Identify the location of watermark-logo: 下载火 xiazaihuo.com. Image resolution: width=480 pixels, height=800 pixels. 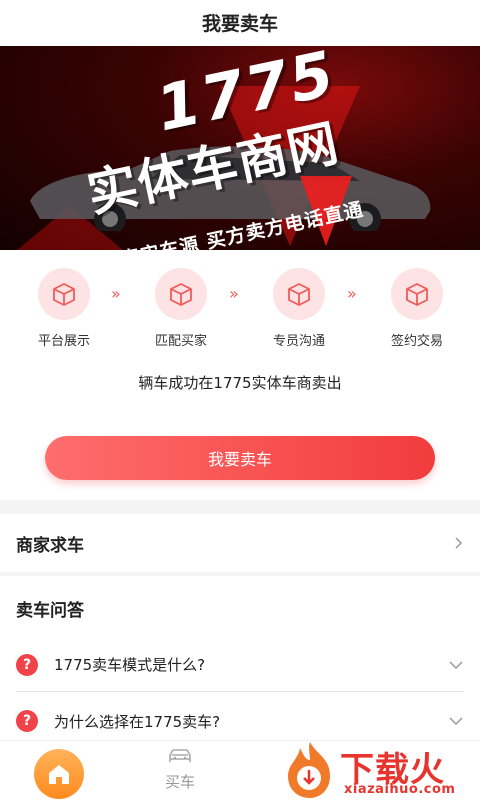
(380, 769).